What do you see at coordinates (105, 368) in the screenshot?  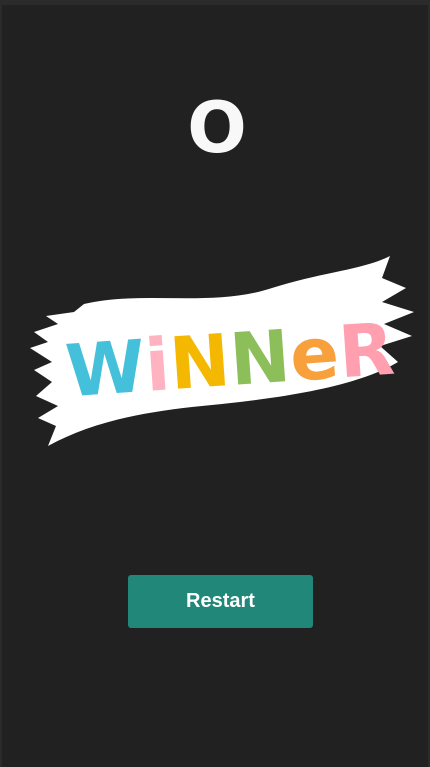 I see `banner-letter: W` at bounding box center [105, 368].